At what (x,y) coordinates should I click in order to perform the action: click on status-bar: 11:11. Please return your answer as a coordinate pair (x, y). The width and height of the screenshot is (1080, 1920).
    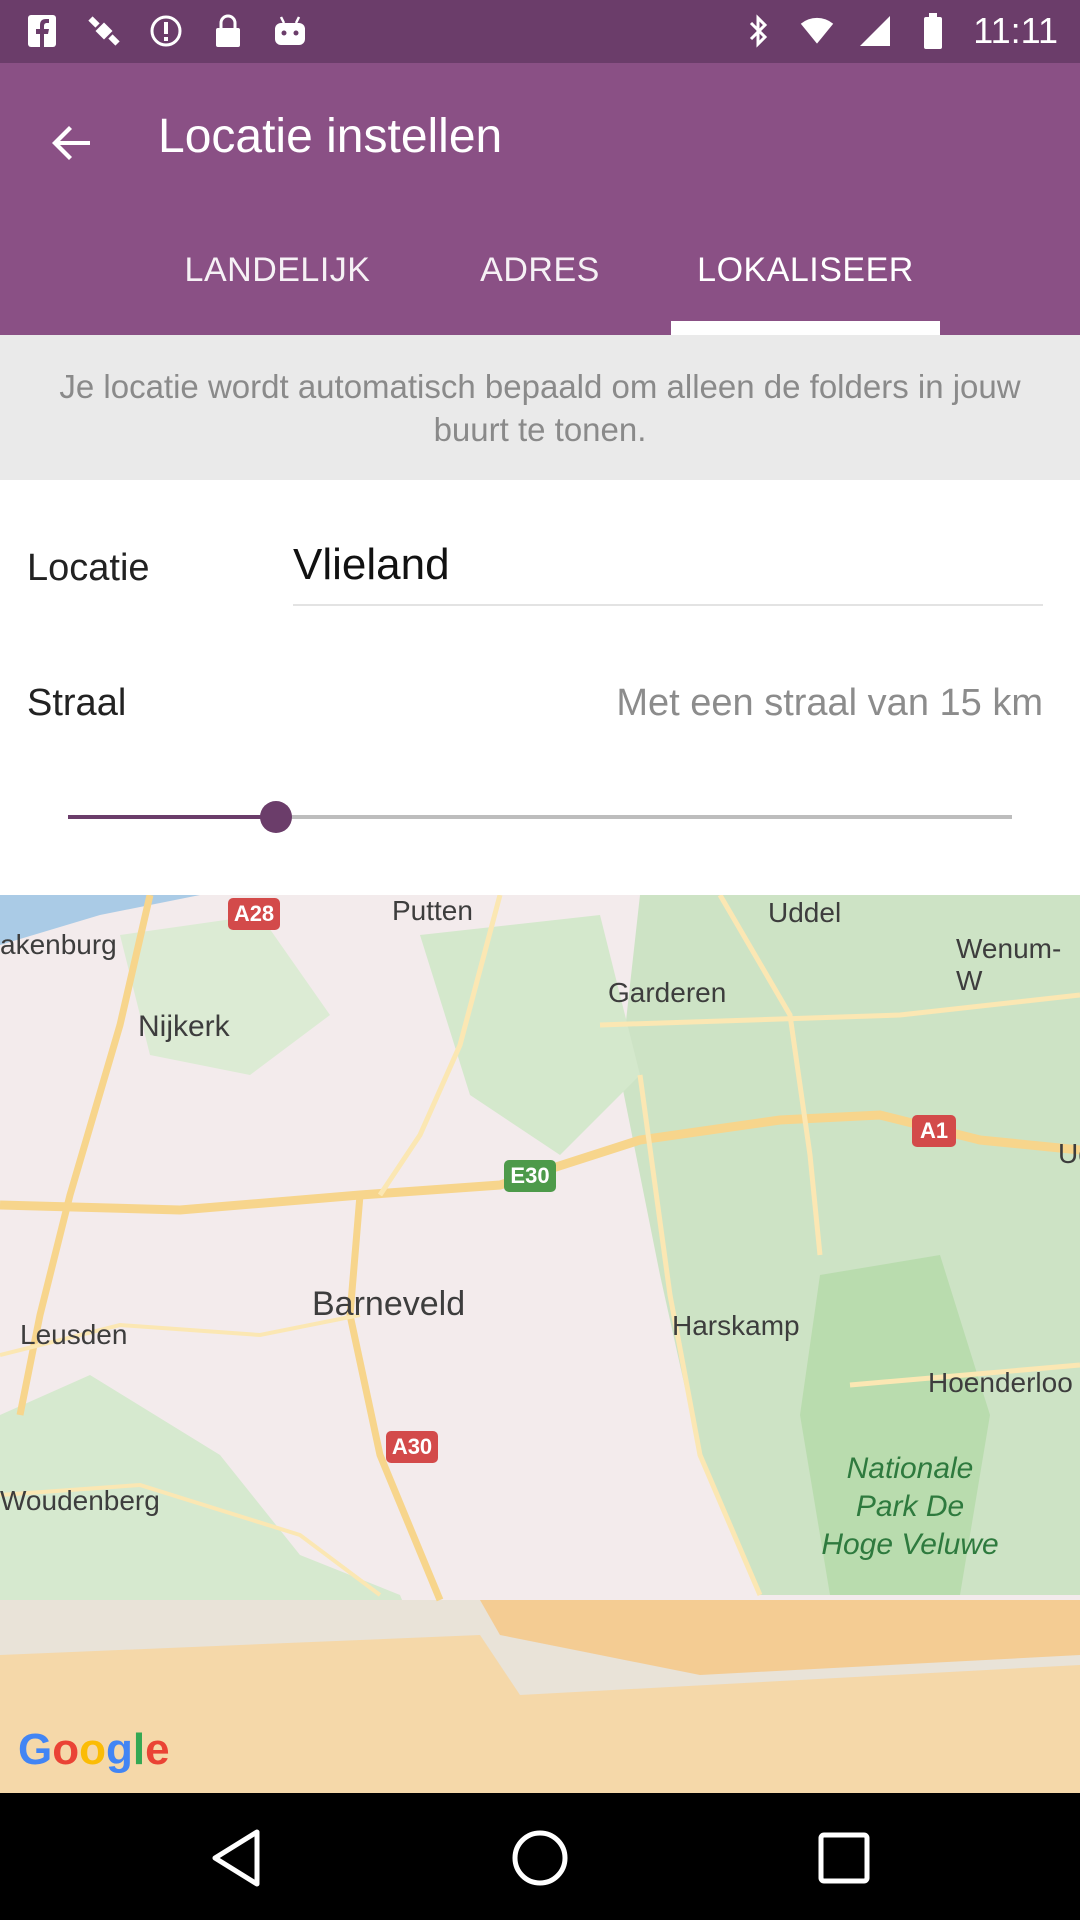
    Looking at the image, I should click on (540, 31).